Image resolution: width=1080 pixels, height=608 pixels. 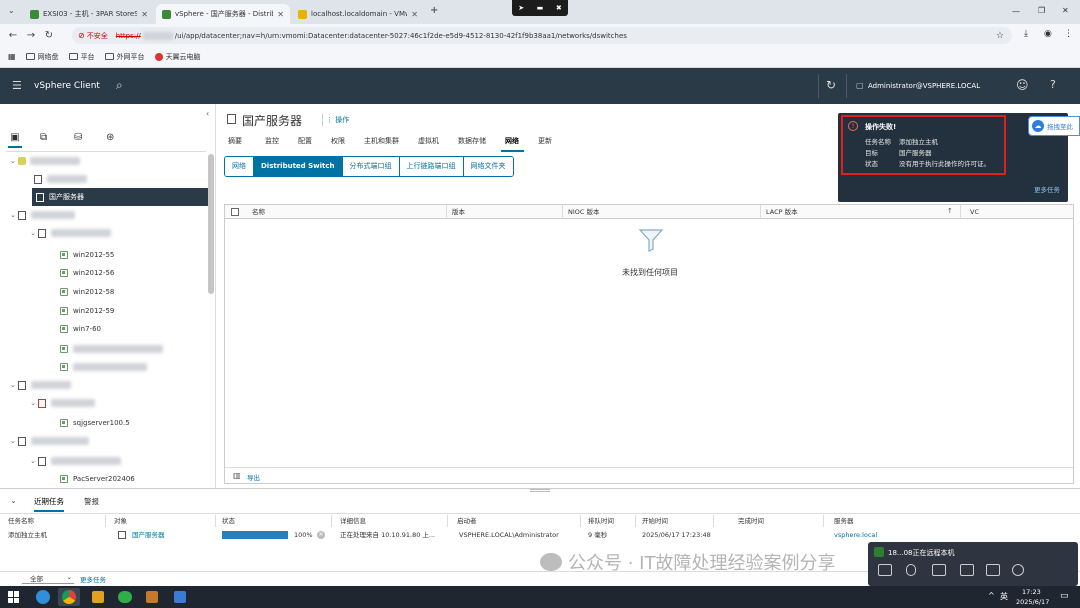 What do you see at coordinates (392, 521) in the screenshot?
I see `col-details: 详细信息` at bounding box center [392, 521].